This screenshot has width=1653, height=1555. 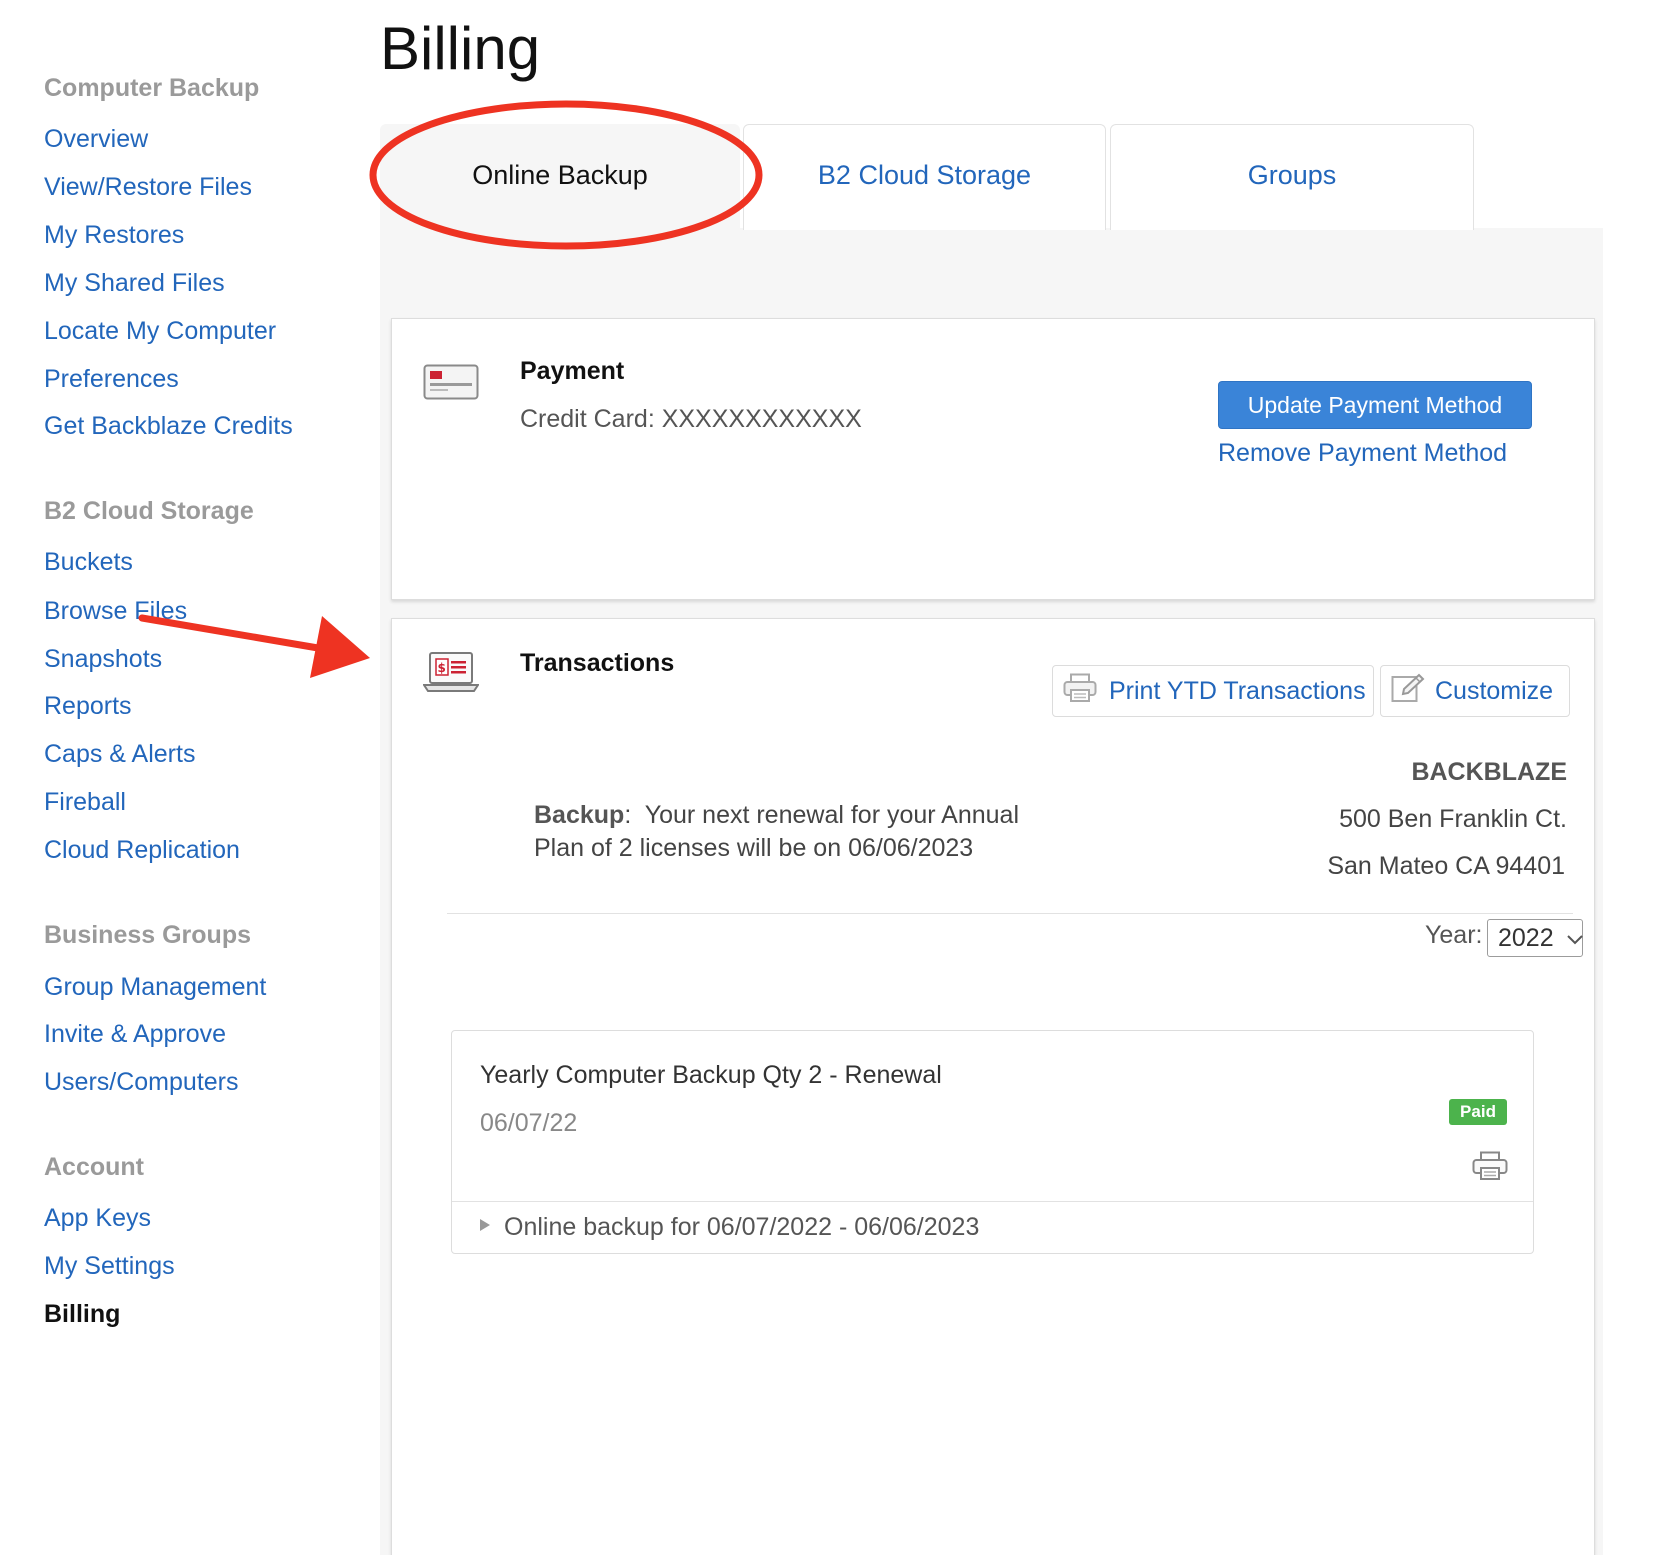 I want to click on customize-label: Customize, so click(x=1494, y=690).